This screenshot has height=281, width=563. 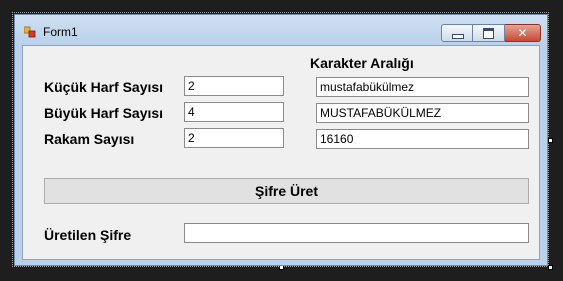 What do you see at coordinates (422, 139) in the screenshot?
I see `digit-chars-input: 16160` at bounding box center [422, 139].